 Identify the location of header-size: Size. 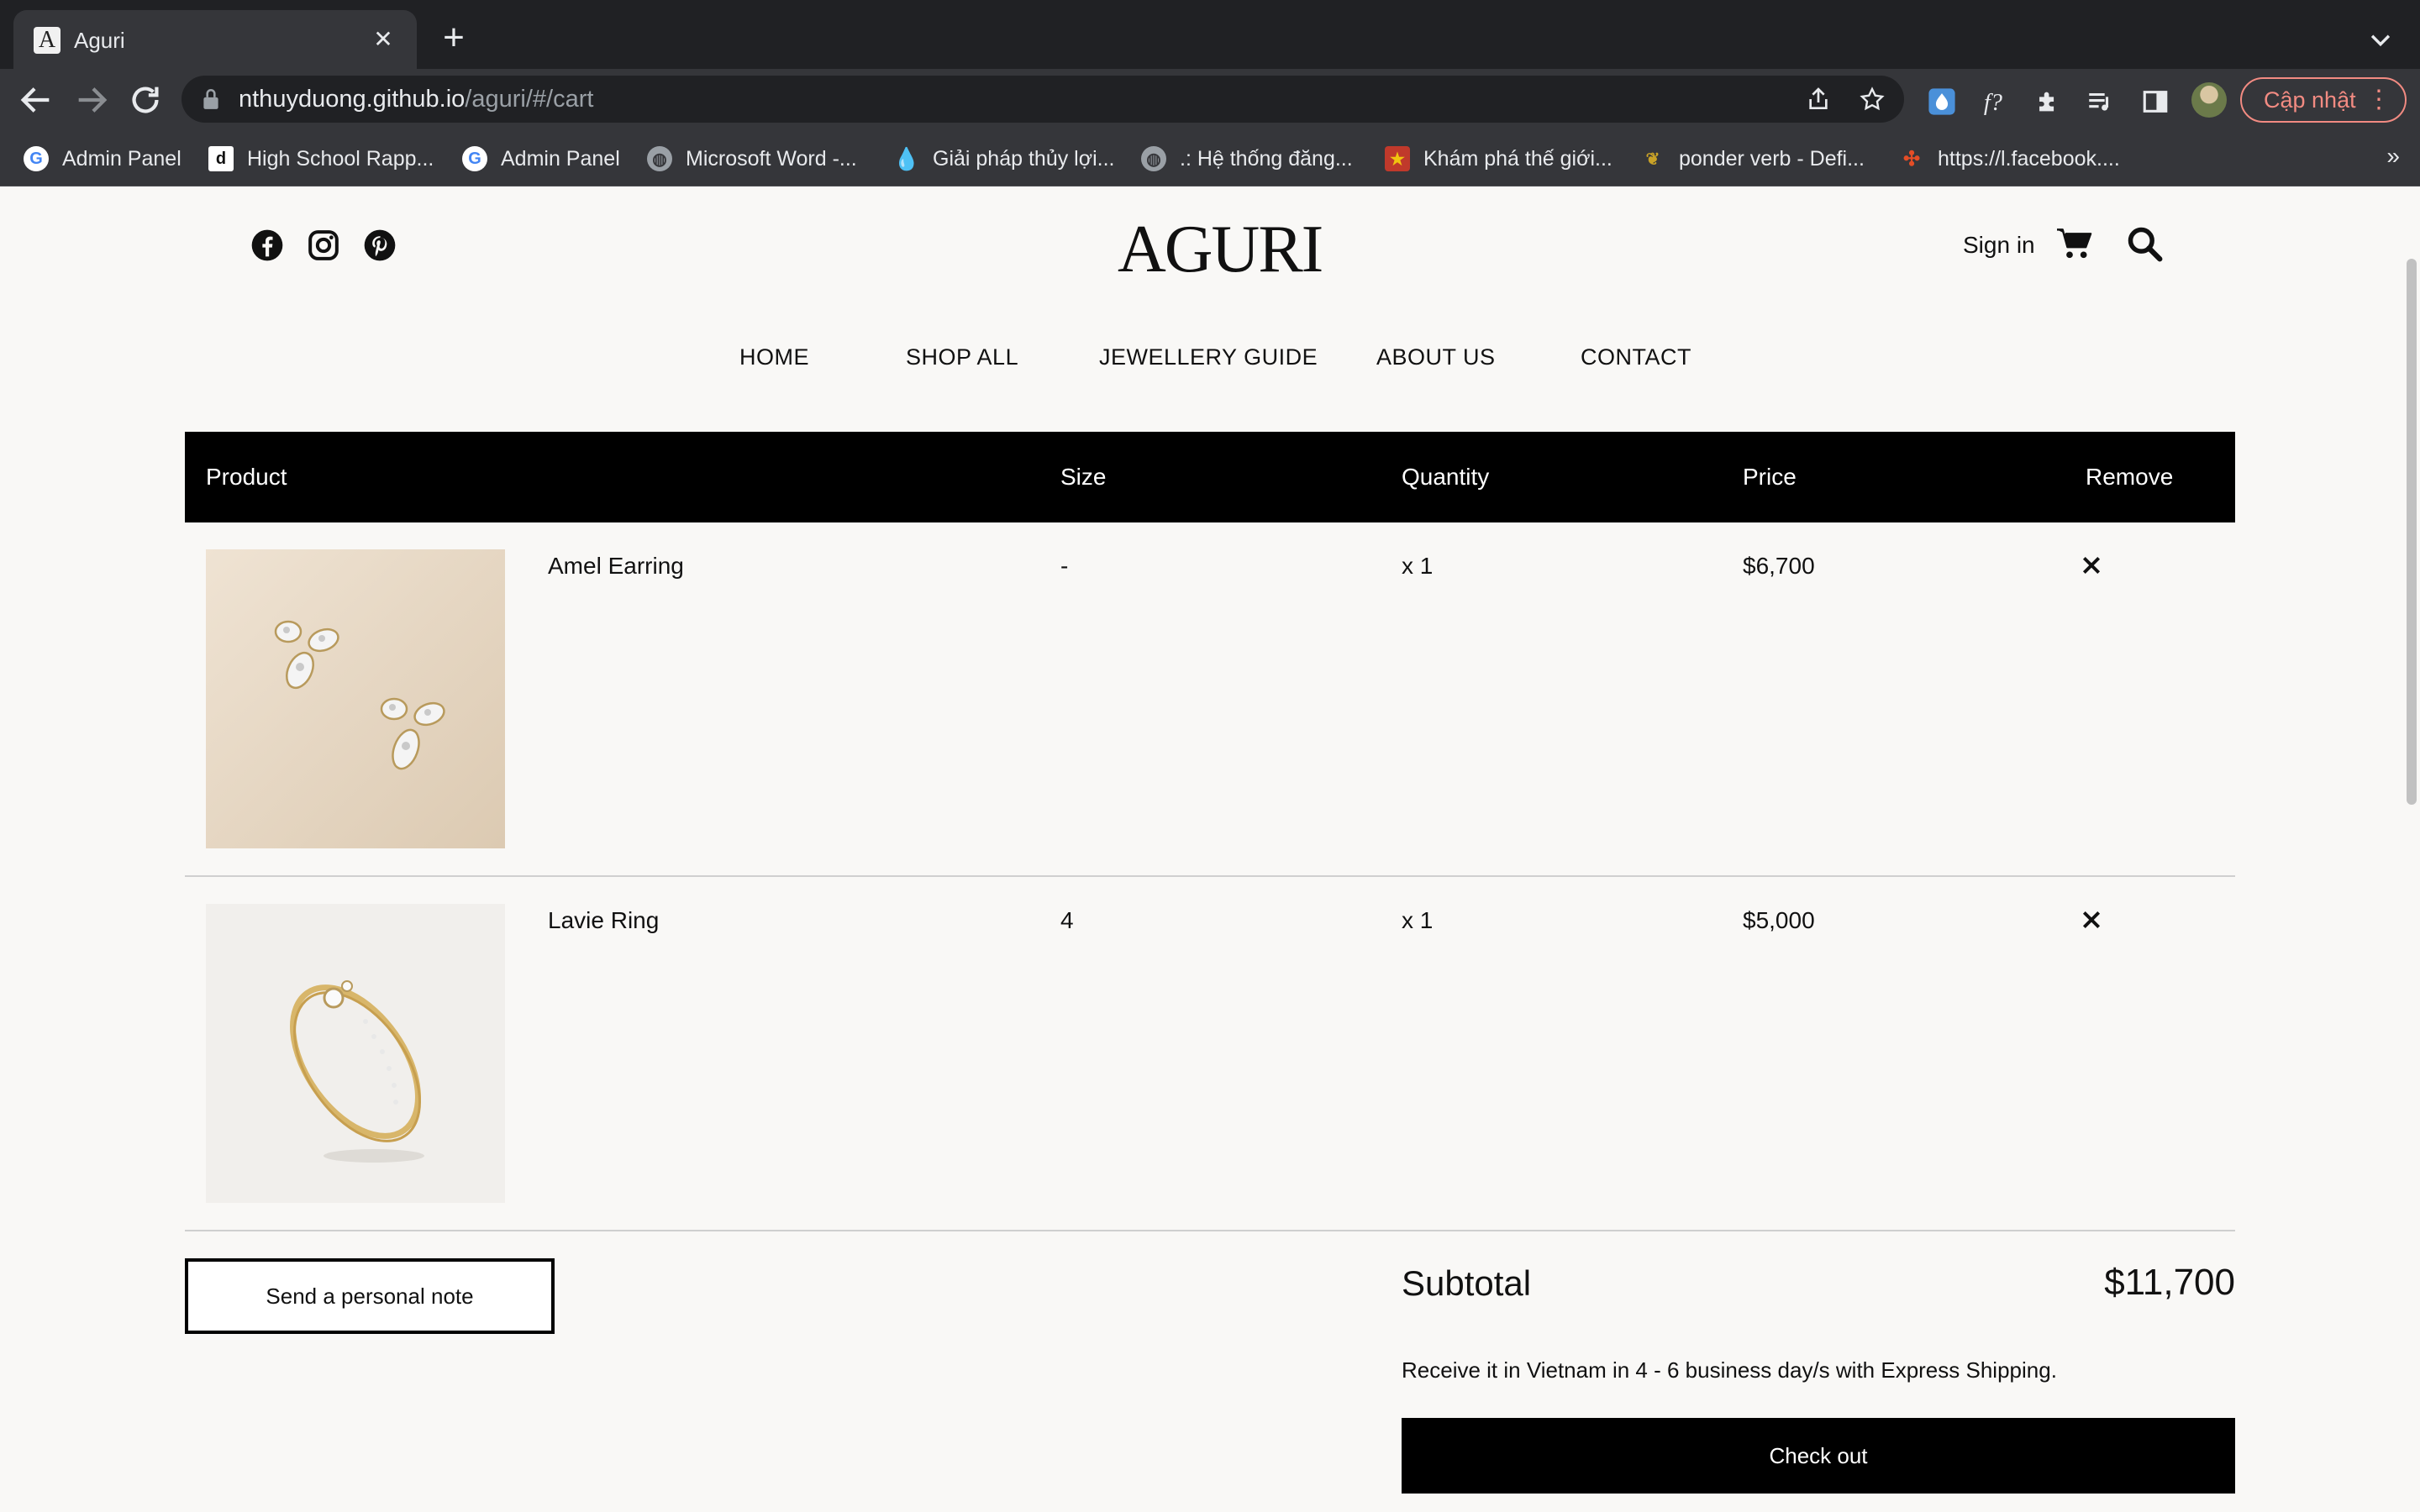
(1083, 477).